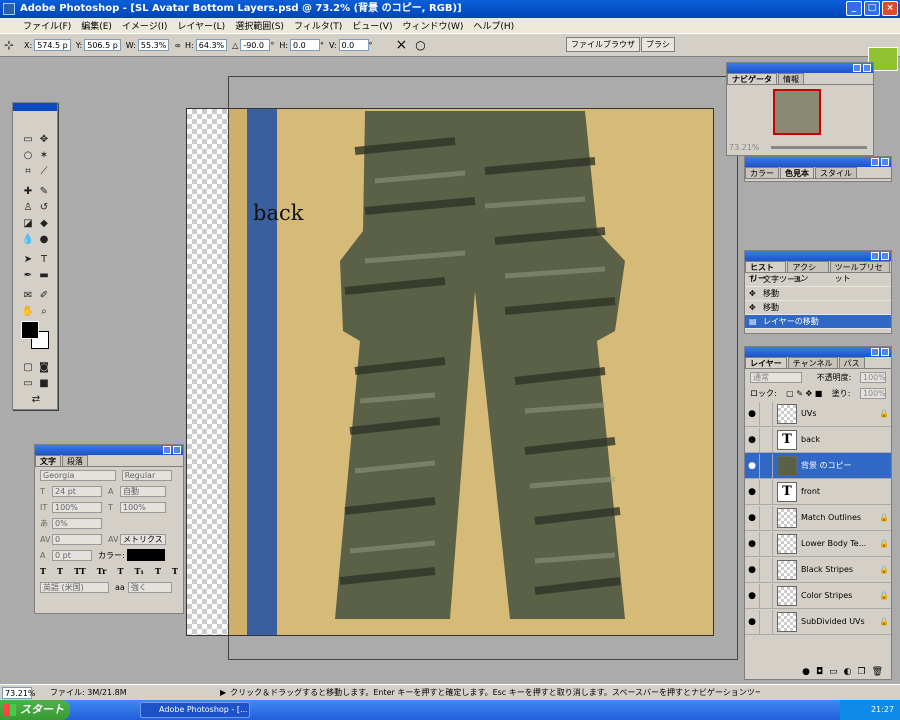 Image resolution: width=900 pixels, height=720 pixels. Describe the element at coordinates (44, 260) in the screenshot. I see `type-tool-icon: T` at that location.